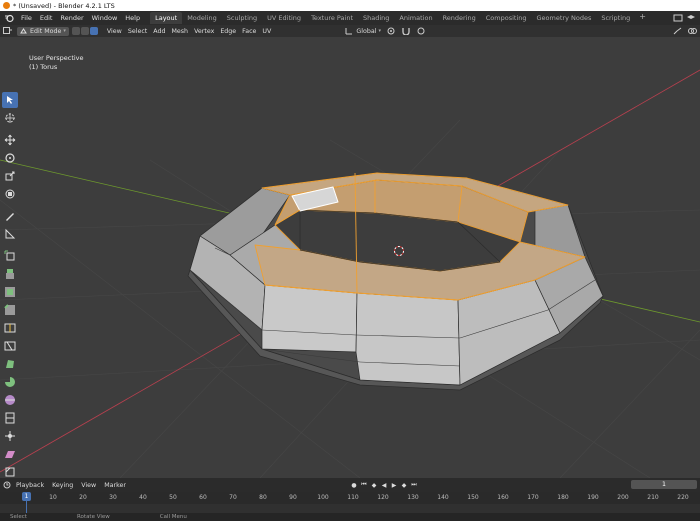 The image size is (700, 521). Describe the element at coordinates (376, 18) in the screenshot. I see `tab-shading: Shading` at that location.